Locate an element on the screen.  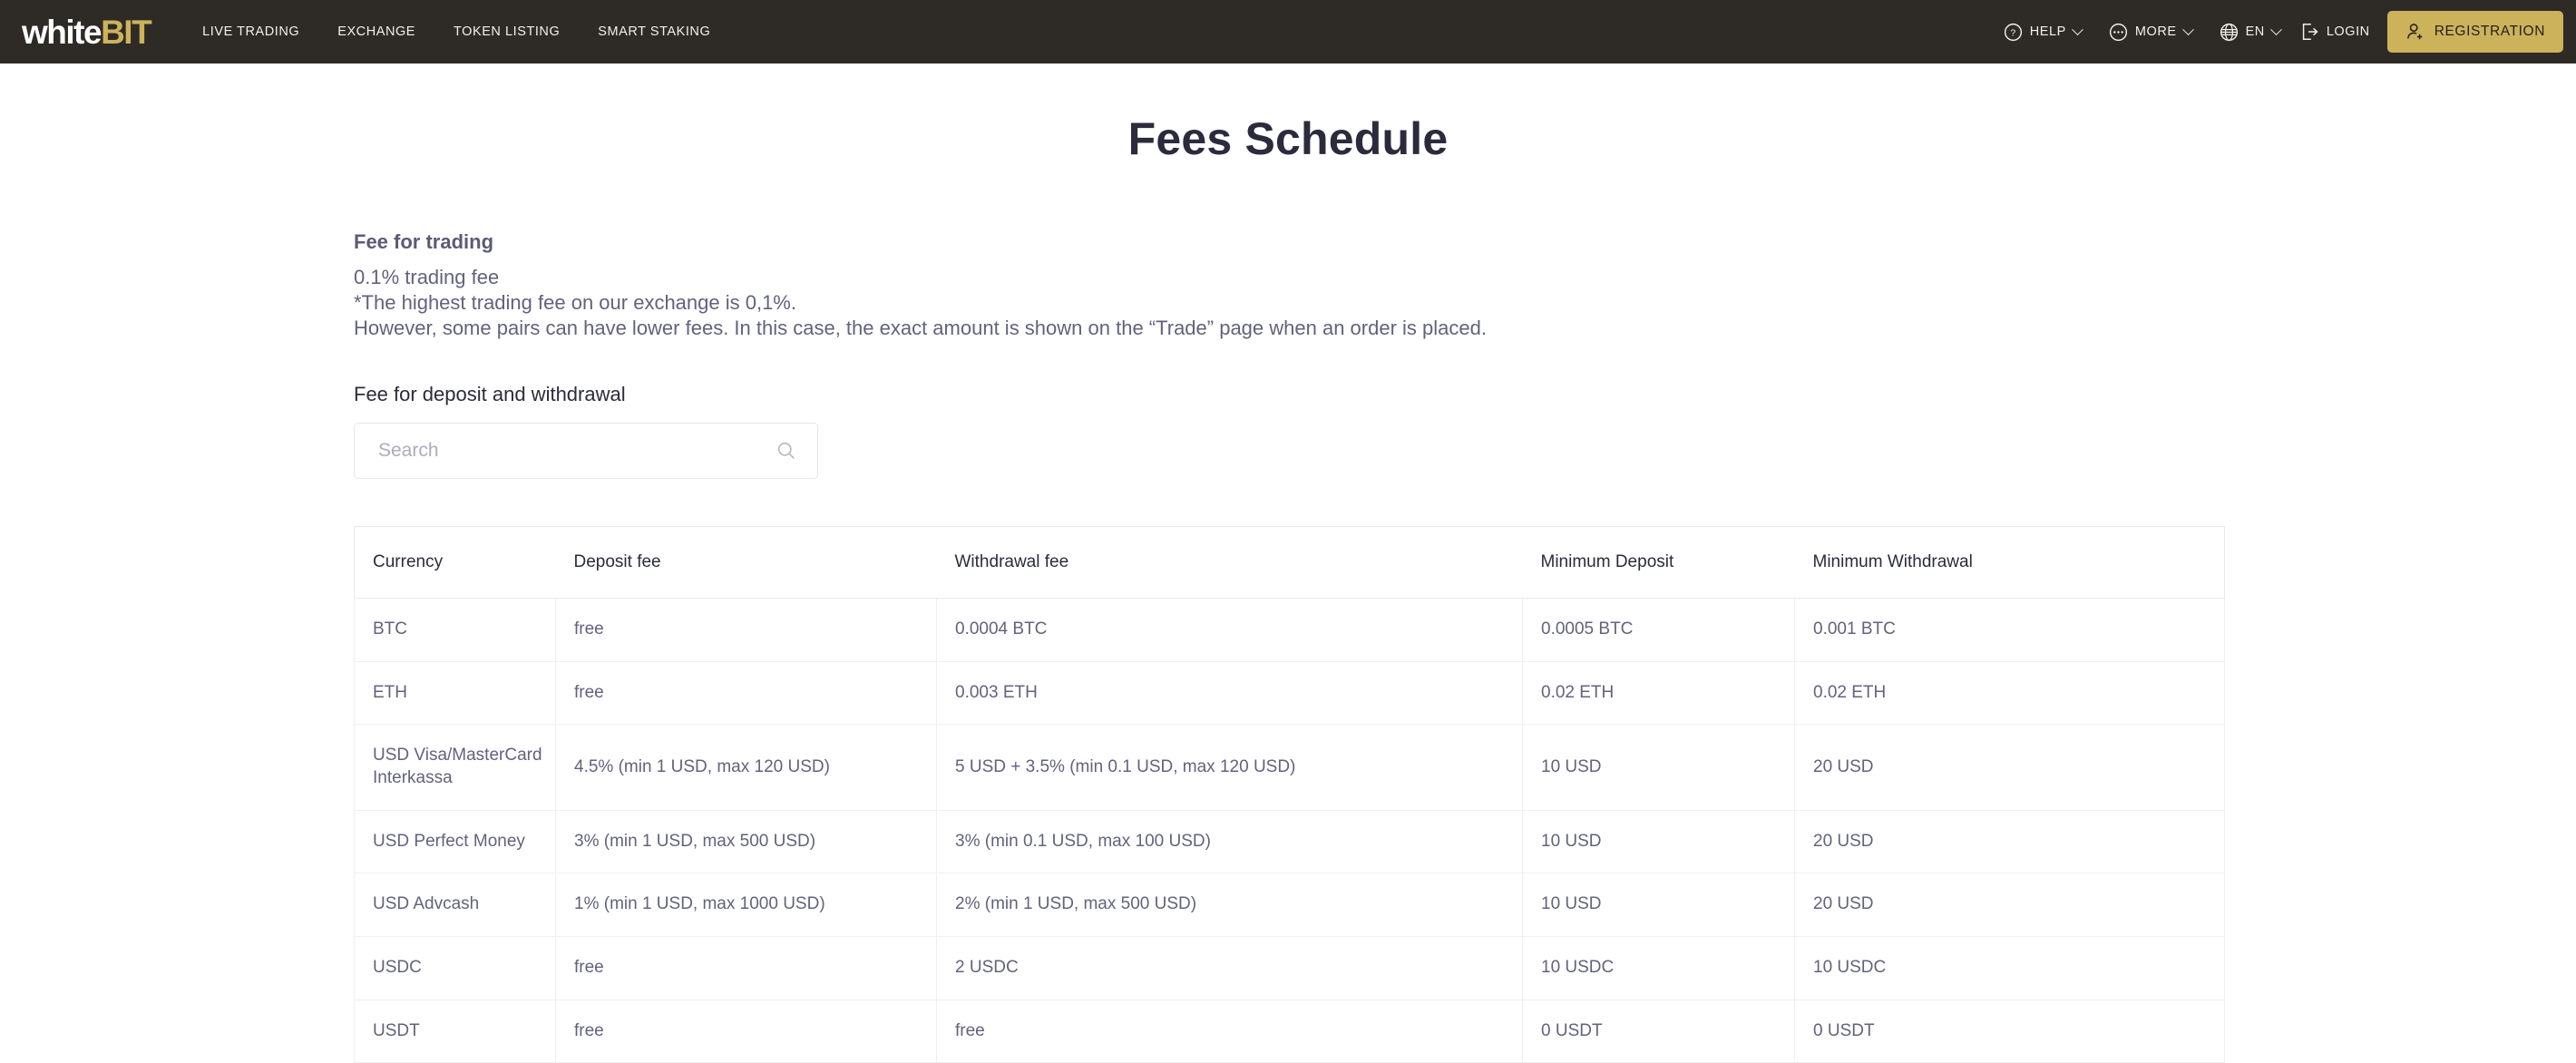
cell-minimum-withdrawal: 0.02 ETH is located at coordinates (2009, 693).